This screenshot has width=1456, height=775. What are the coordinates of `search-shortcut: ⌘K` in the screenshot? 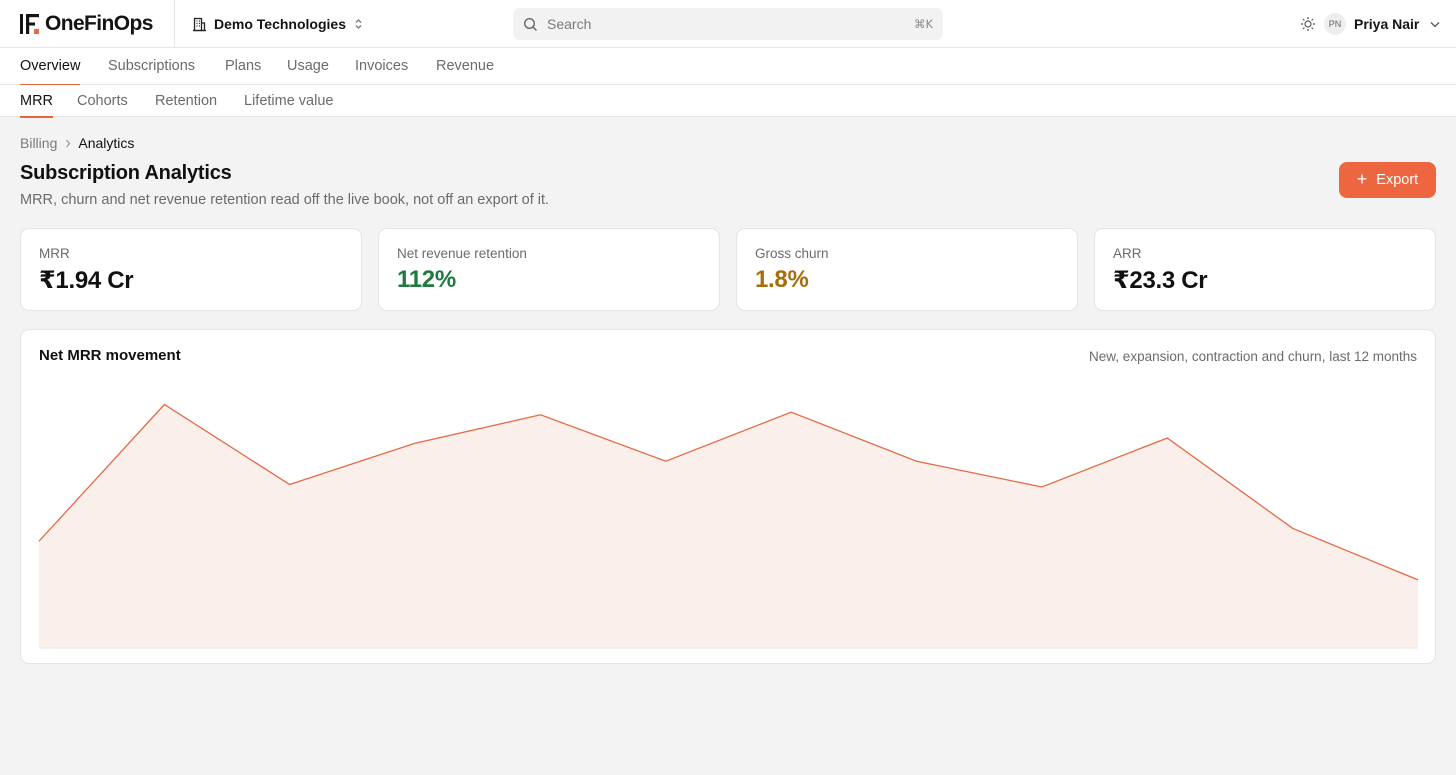 It's located at (923, 24).